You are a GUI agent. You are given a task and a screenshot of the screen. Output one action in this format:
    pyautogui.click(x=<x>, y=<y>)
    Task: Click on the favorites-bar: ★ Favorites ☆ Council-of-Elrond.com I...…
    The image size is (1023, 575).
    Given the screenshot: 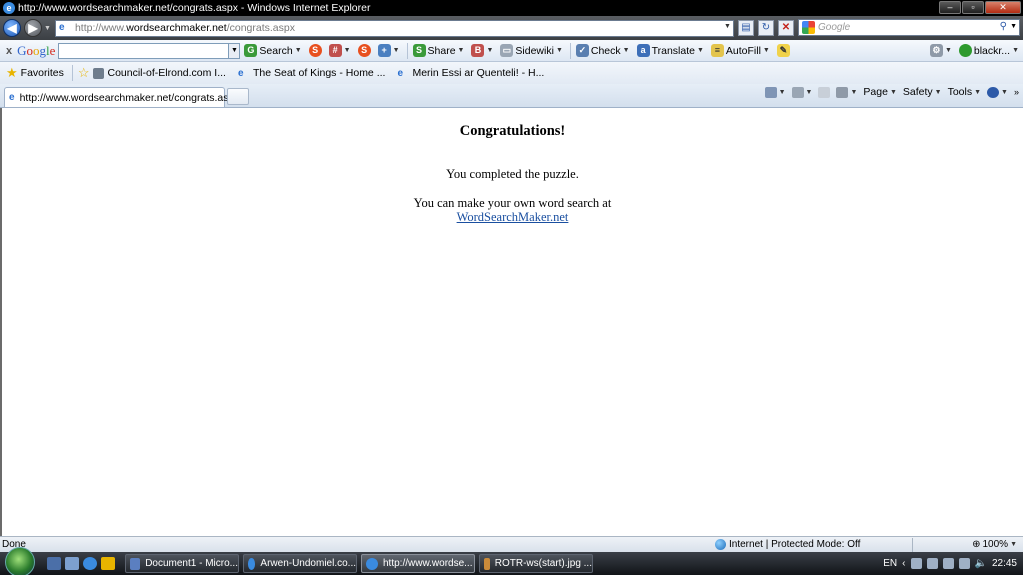 What is the action you would take?
    pyautogui.click(x=511, y=73)
    